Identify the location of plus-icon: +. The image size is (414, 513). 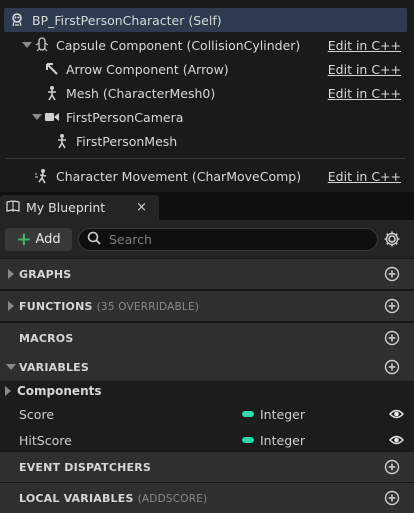
(24, 239).